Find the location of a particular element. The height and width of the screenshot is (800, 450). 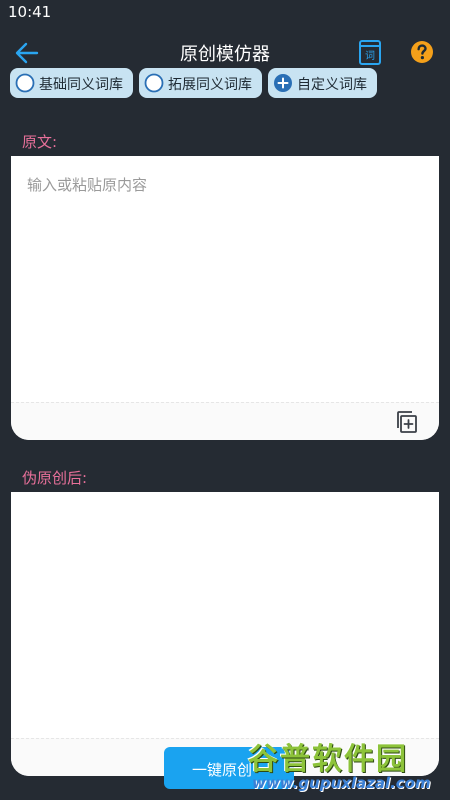

watermark-title: 谷普软件园 is located at coordinates (328, 759).